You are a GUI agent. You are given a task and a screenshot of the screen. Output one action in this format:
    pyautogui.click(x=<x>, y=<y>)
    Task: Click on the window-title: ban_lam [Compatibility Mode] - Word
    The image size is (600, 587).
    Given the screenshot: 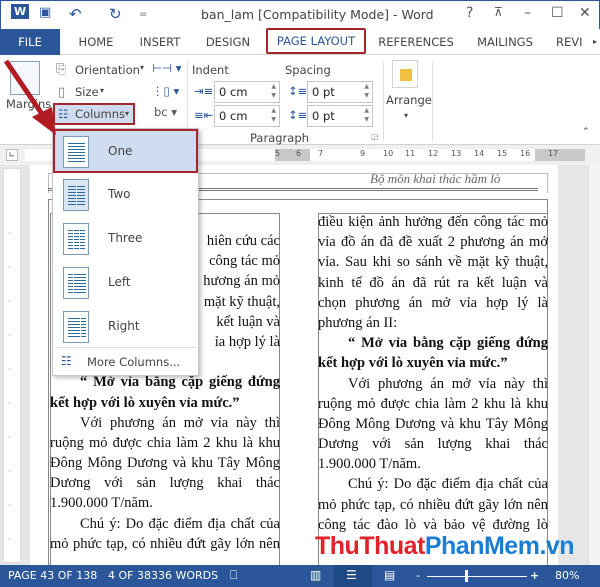 What is the action you would take?
    pyautogui.click(x=317, y=14)
    